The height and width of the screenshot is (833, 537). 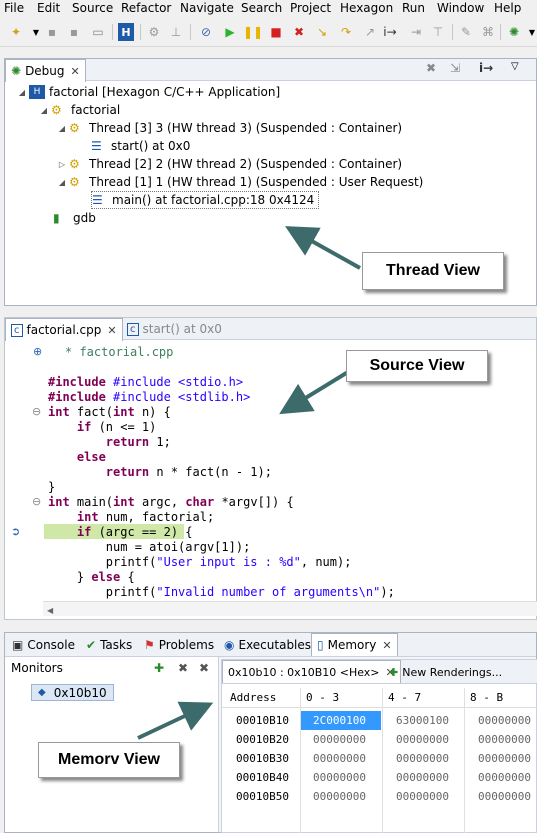 What do you see at coordinates (323, 248) in the screenshot?
I see `thread-arrow` at bounding box center [323, 248].